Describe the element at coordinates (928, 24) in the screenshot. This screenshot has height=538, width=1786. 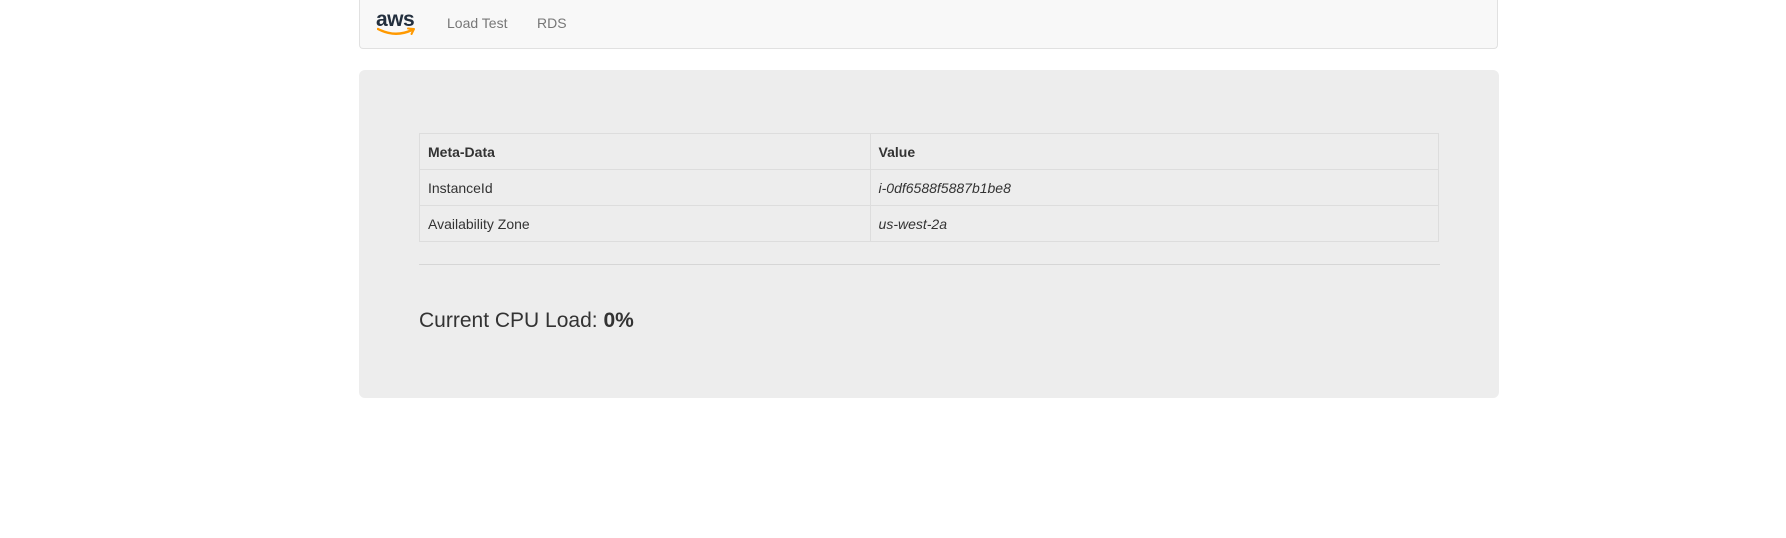
I see `navbar: aws Load Test RDS` at that location.